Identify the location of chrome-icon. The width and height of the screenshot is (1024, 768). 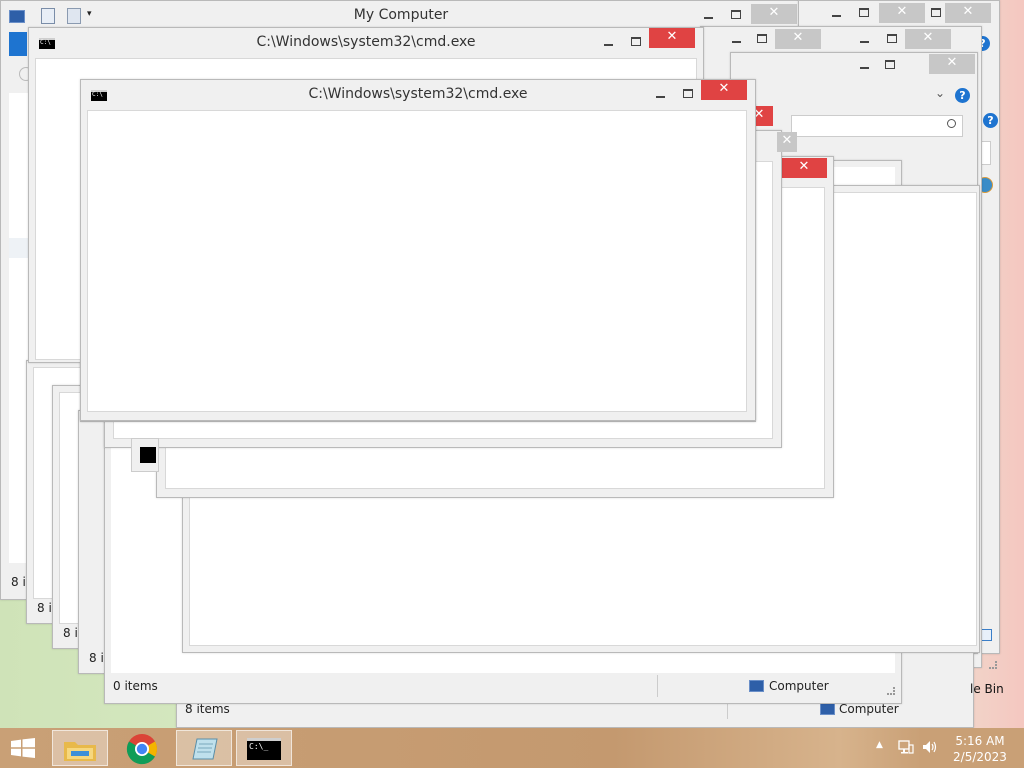
(142, 749).